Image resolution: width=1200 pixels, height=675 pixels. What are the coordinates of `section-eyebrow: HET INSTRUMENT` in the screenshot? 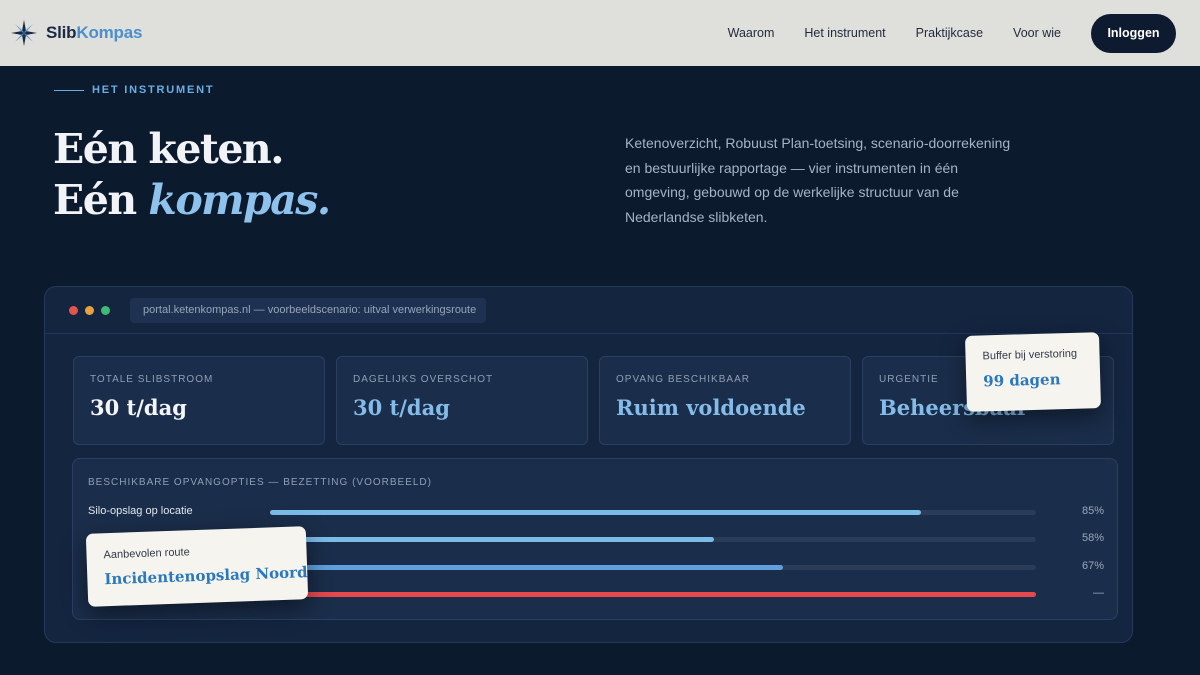 It's located at (134, 90).